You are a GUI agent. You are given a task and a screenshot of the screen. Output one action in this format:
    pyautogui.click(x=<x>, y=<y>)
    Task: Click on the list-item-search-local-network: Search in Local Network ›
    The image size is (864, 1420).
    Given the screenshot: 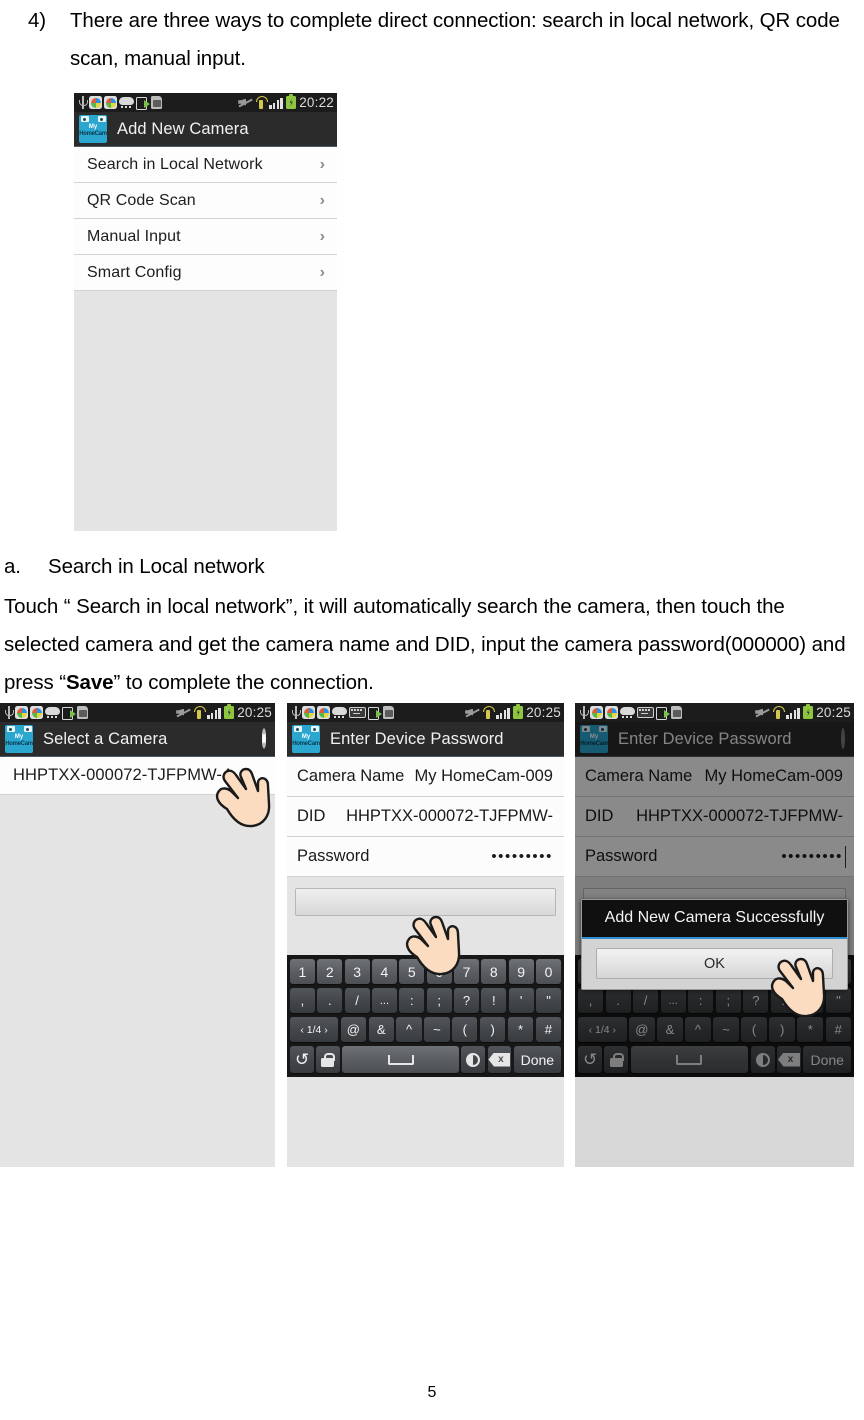 What is the action you would take?
    pyautogui.click(x=205, y=165)
    